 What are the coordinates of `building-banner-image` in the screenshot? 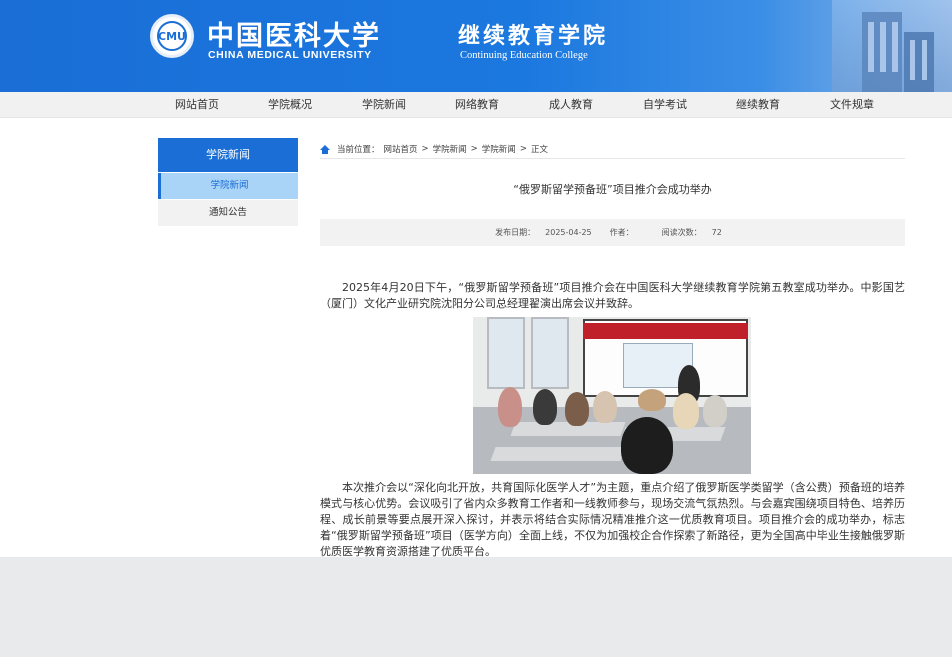 It's located at (892, 46).